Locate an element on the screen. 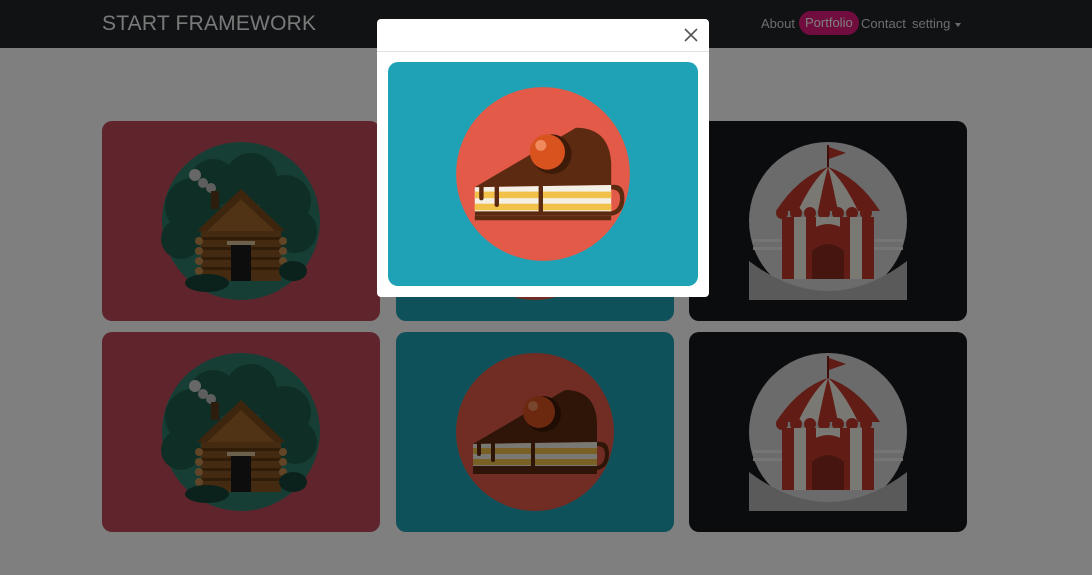  modal-header is located at coordinates (543, 35).